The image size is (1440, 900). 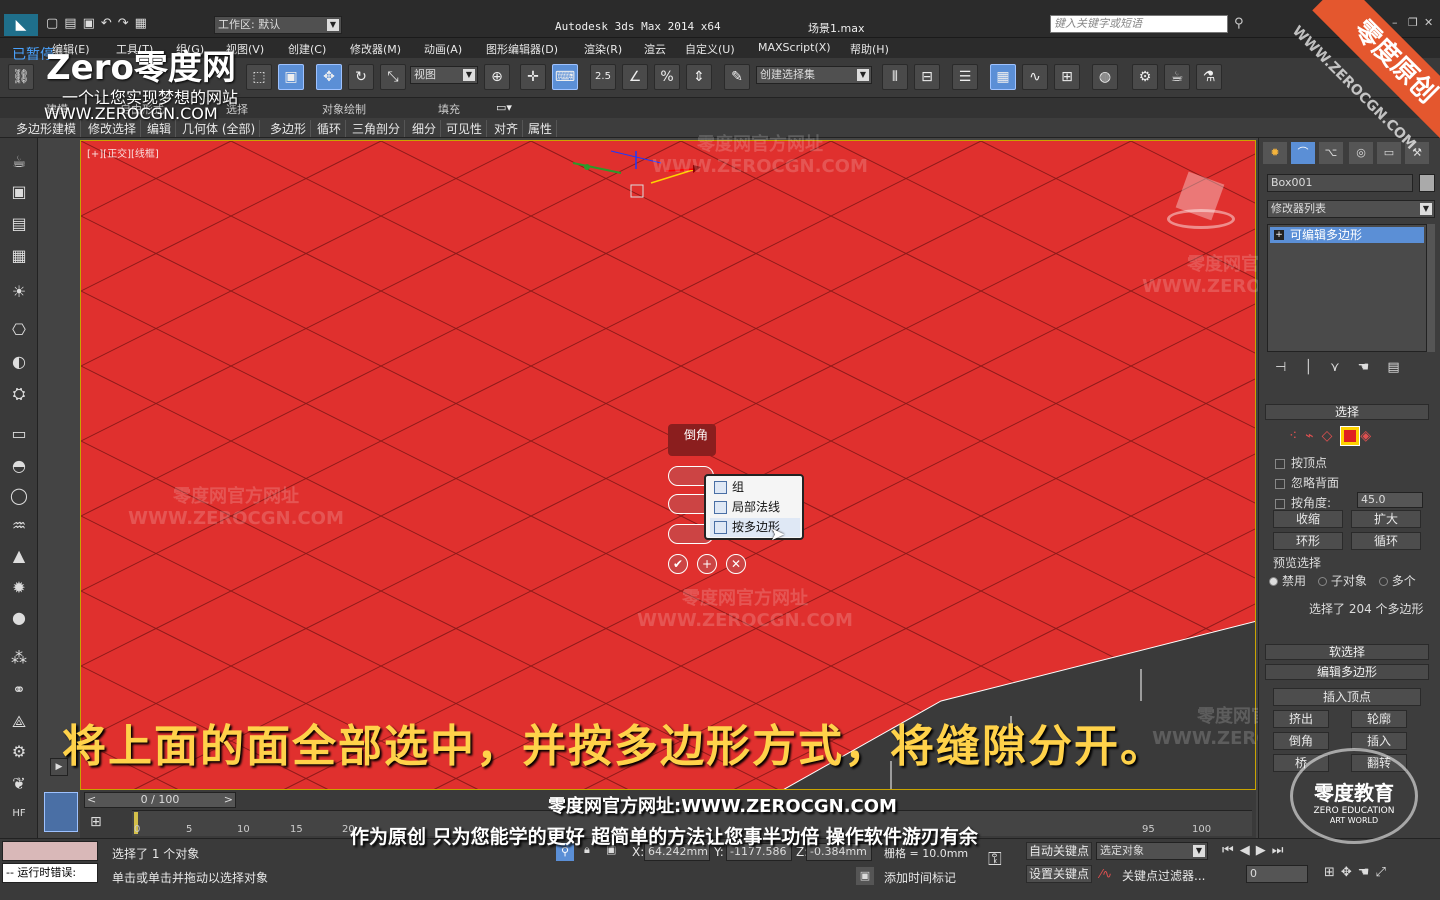 What do you see at coordinates (1427, 183) in the screenshot?
I see `object-color-swatch` at bounding box center [1427, 183].